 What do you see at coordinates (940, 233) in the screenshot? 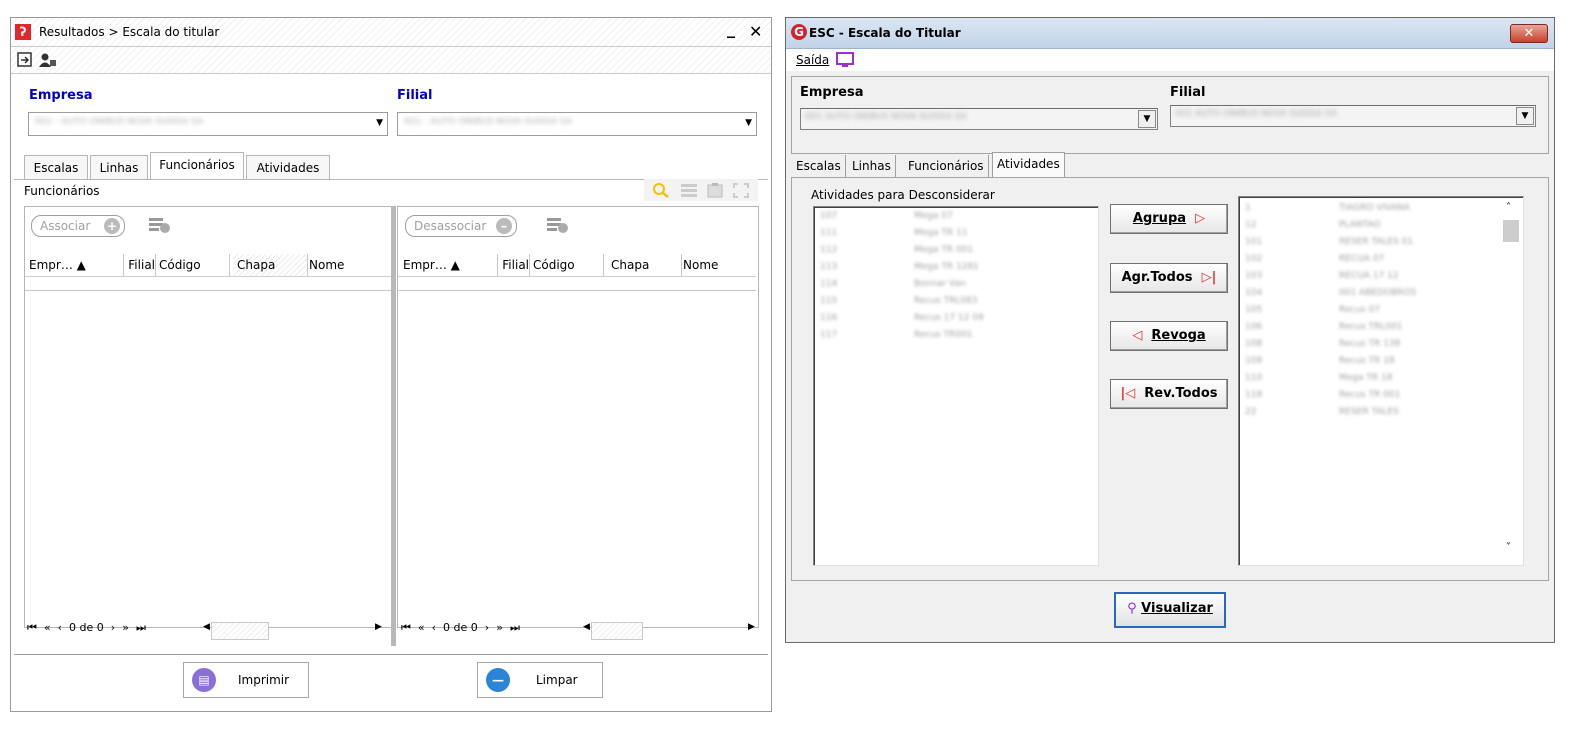
I see `list-item-name: Mega TR 11` at bounding box center [940, 233].